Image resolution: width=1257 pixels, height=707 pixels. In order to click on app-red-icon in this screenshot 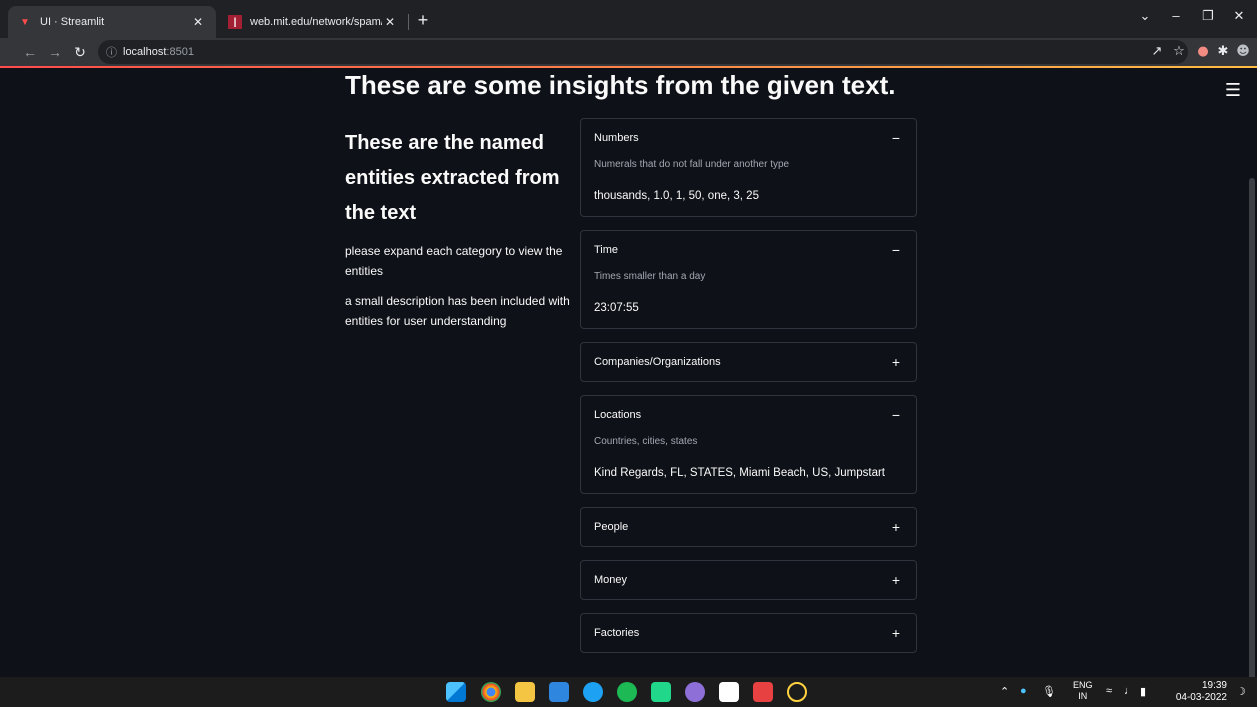, I will do `click(763, 692)`.